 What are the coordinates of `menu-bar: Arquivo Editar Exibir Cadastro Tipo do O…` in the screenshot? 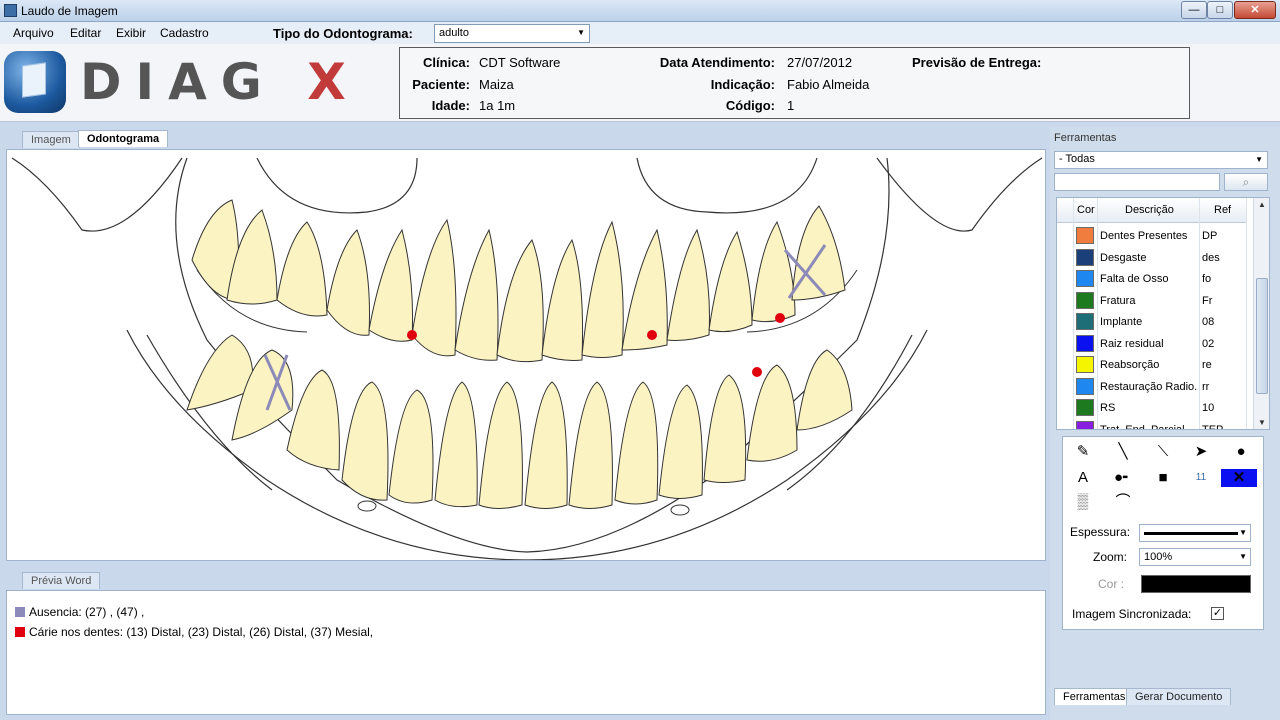 It's located at (640, 33).